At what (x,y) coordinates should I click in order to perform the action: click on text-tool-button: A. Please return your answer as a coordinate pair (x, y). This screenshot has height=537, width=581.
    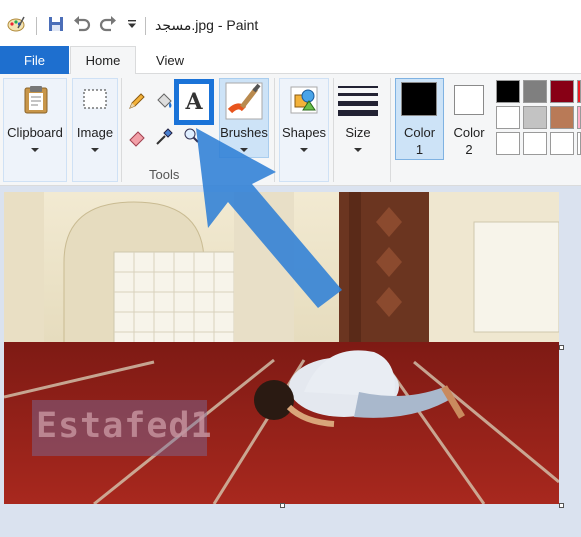
    Looking at the image, I should click on (194, 102).